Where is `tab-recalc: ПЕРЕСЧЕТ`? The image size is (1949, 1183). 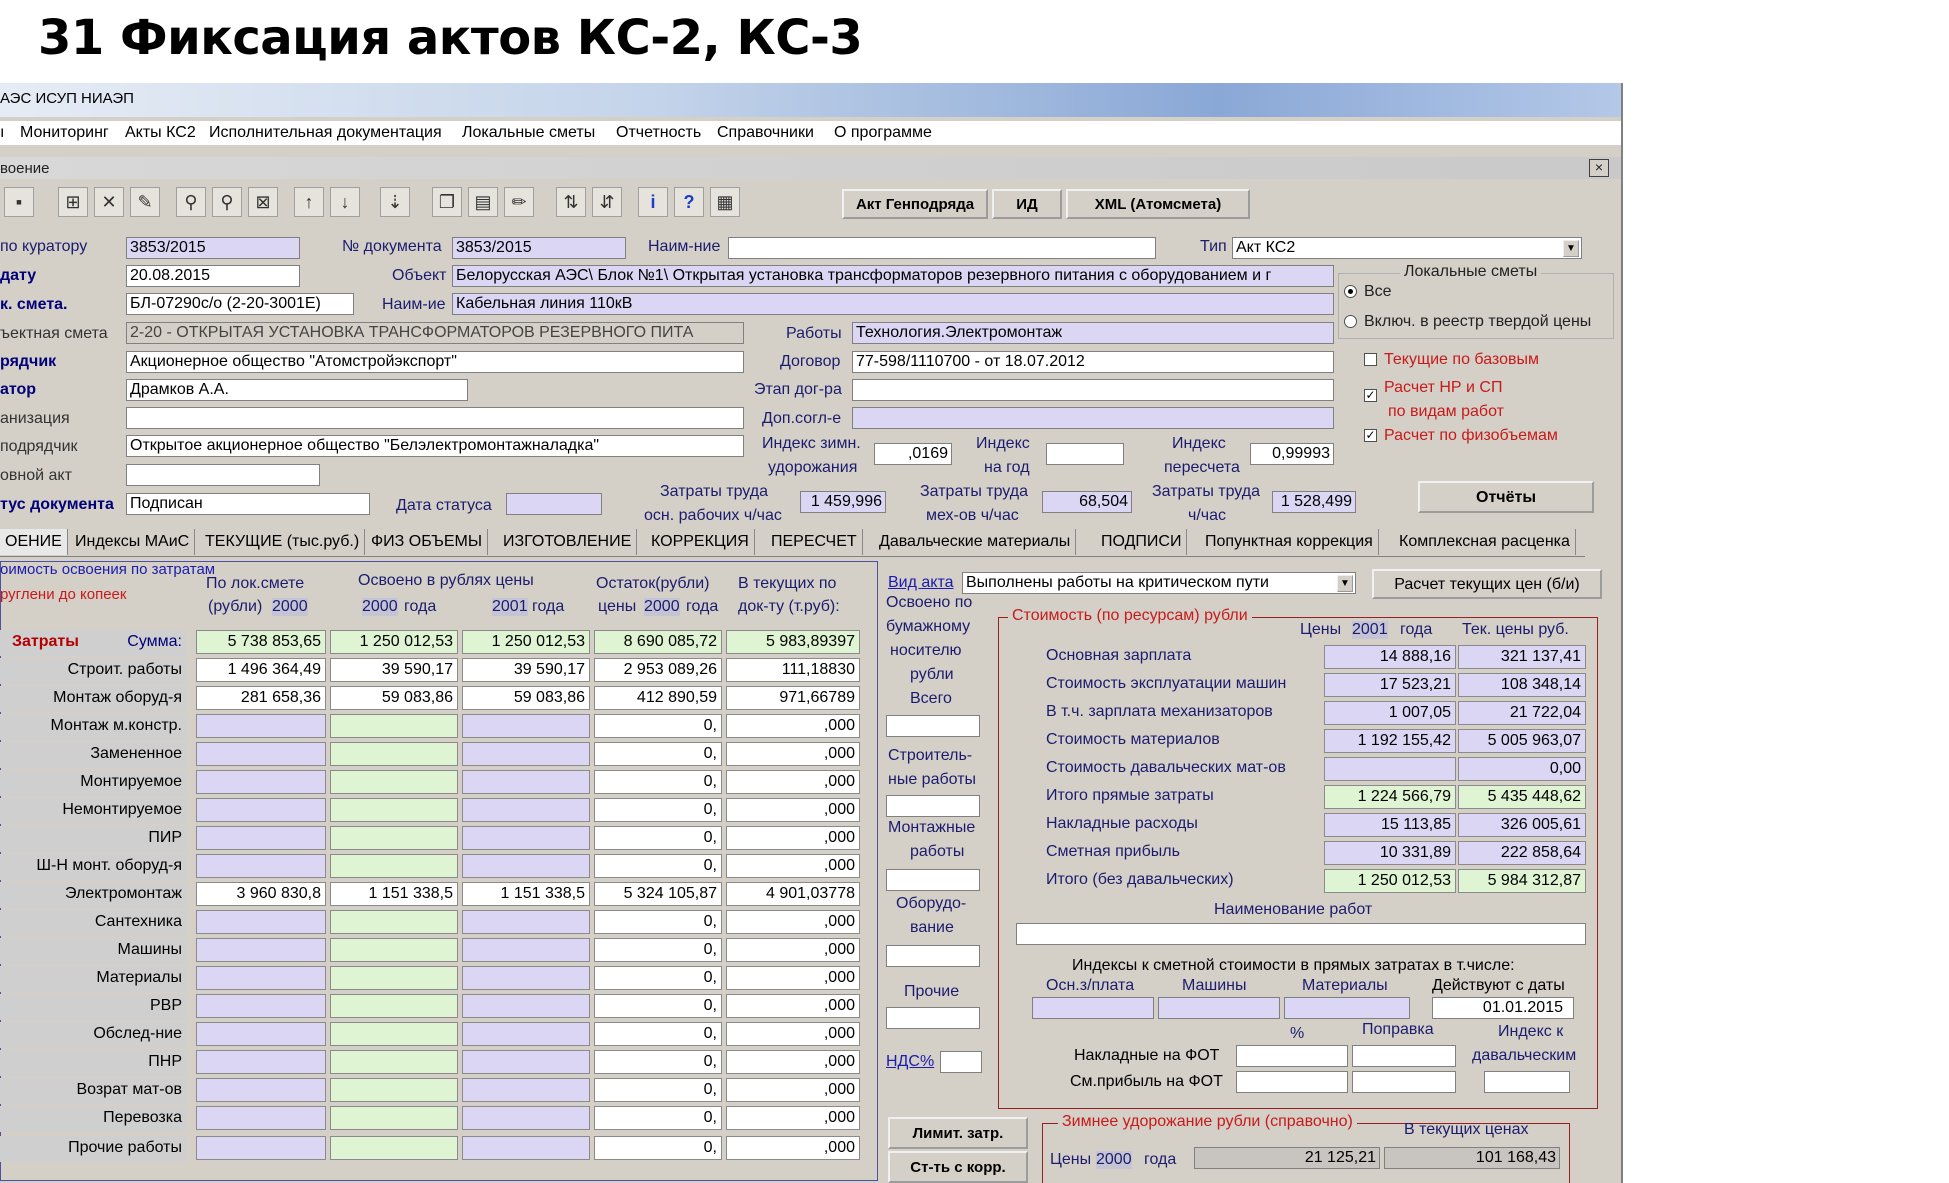
tab-recalc: ПЕРЕСЧЕТ is located at coordinates (814, 542).